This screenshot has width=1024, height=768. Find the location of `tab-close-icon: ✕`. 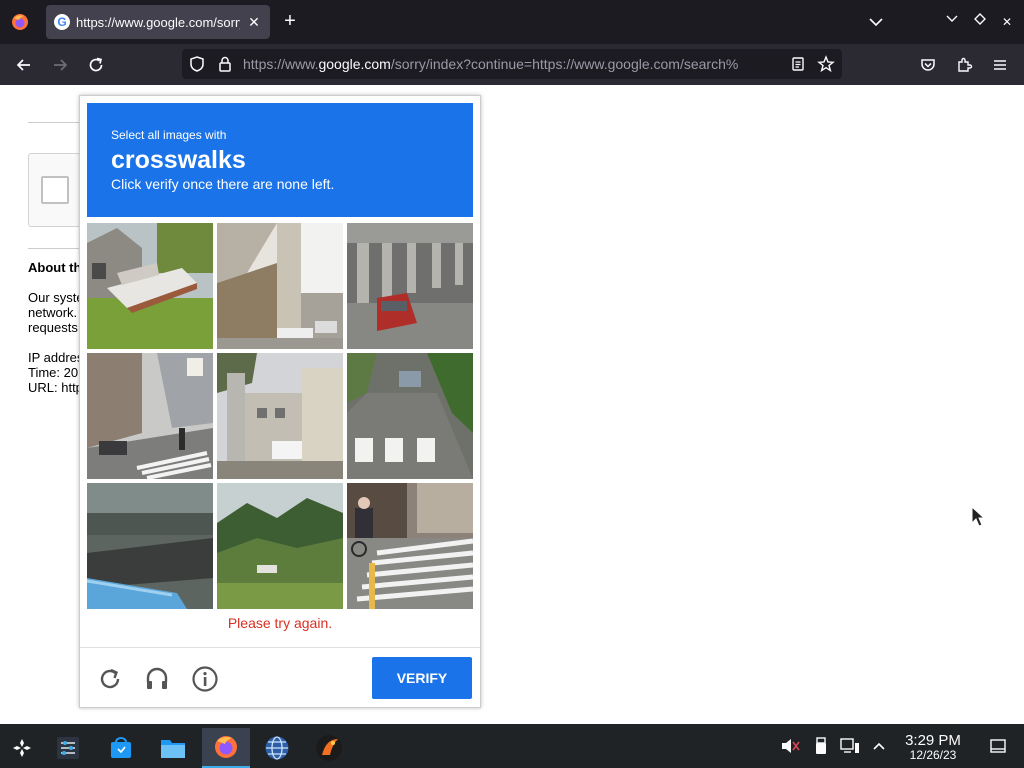

tab-close-icon: ✕ is located at coordinates (254, 22).